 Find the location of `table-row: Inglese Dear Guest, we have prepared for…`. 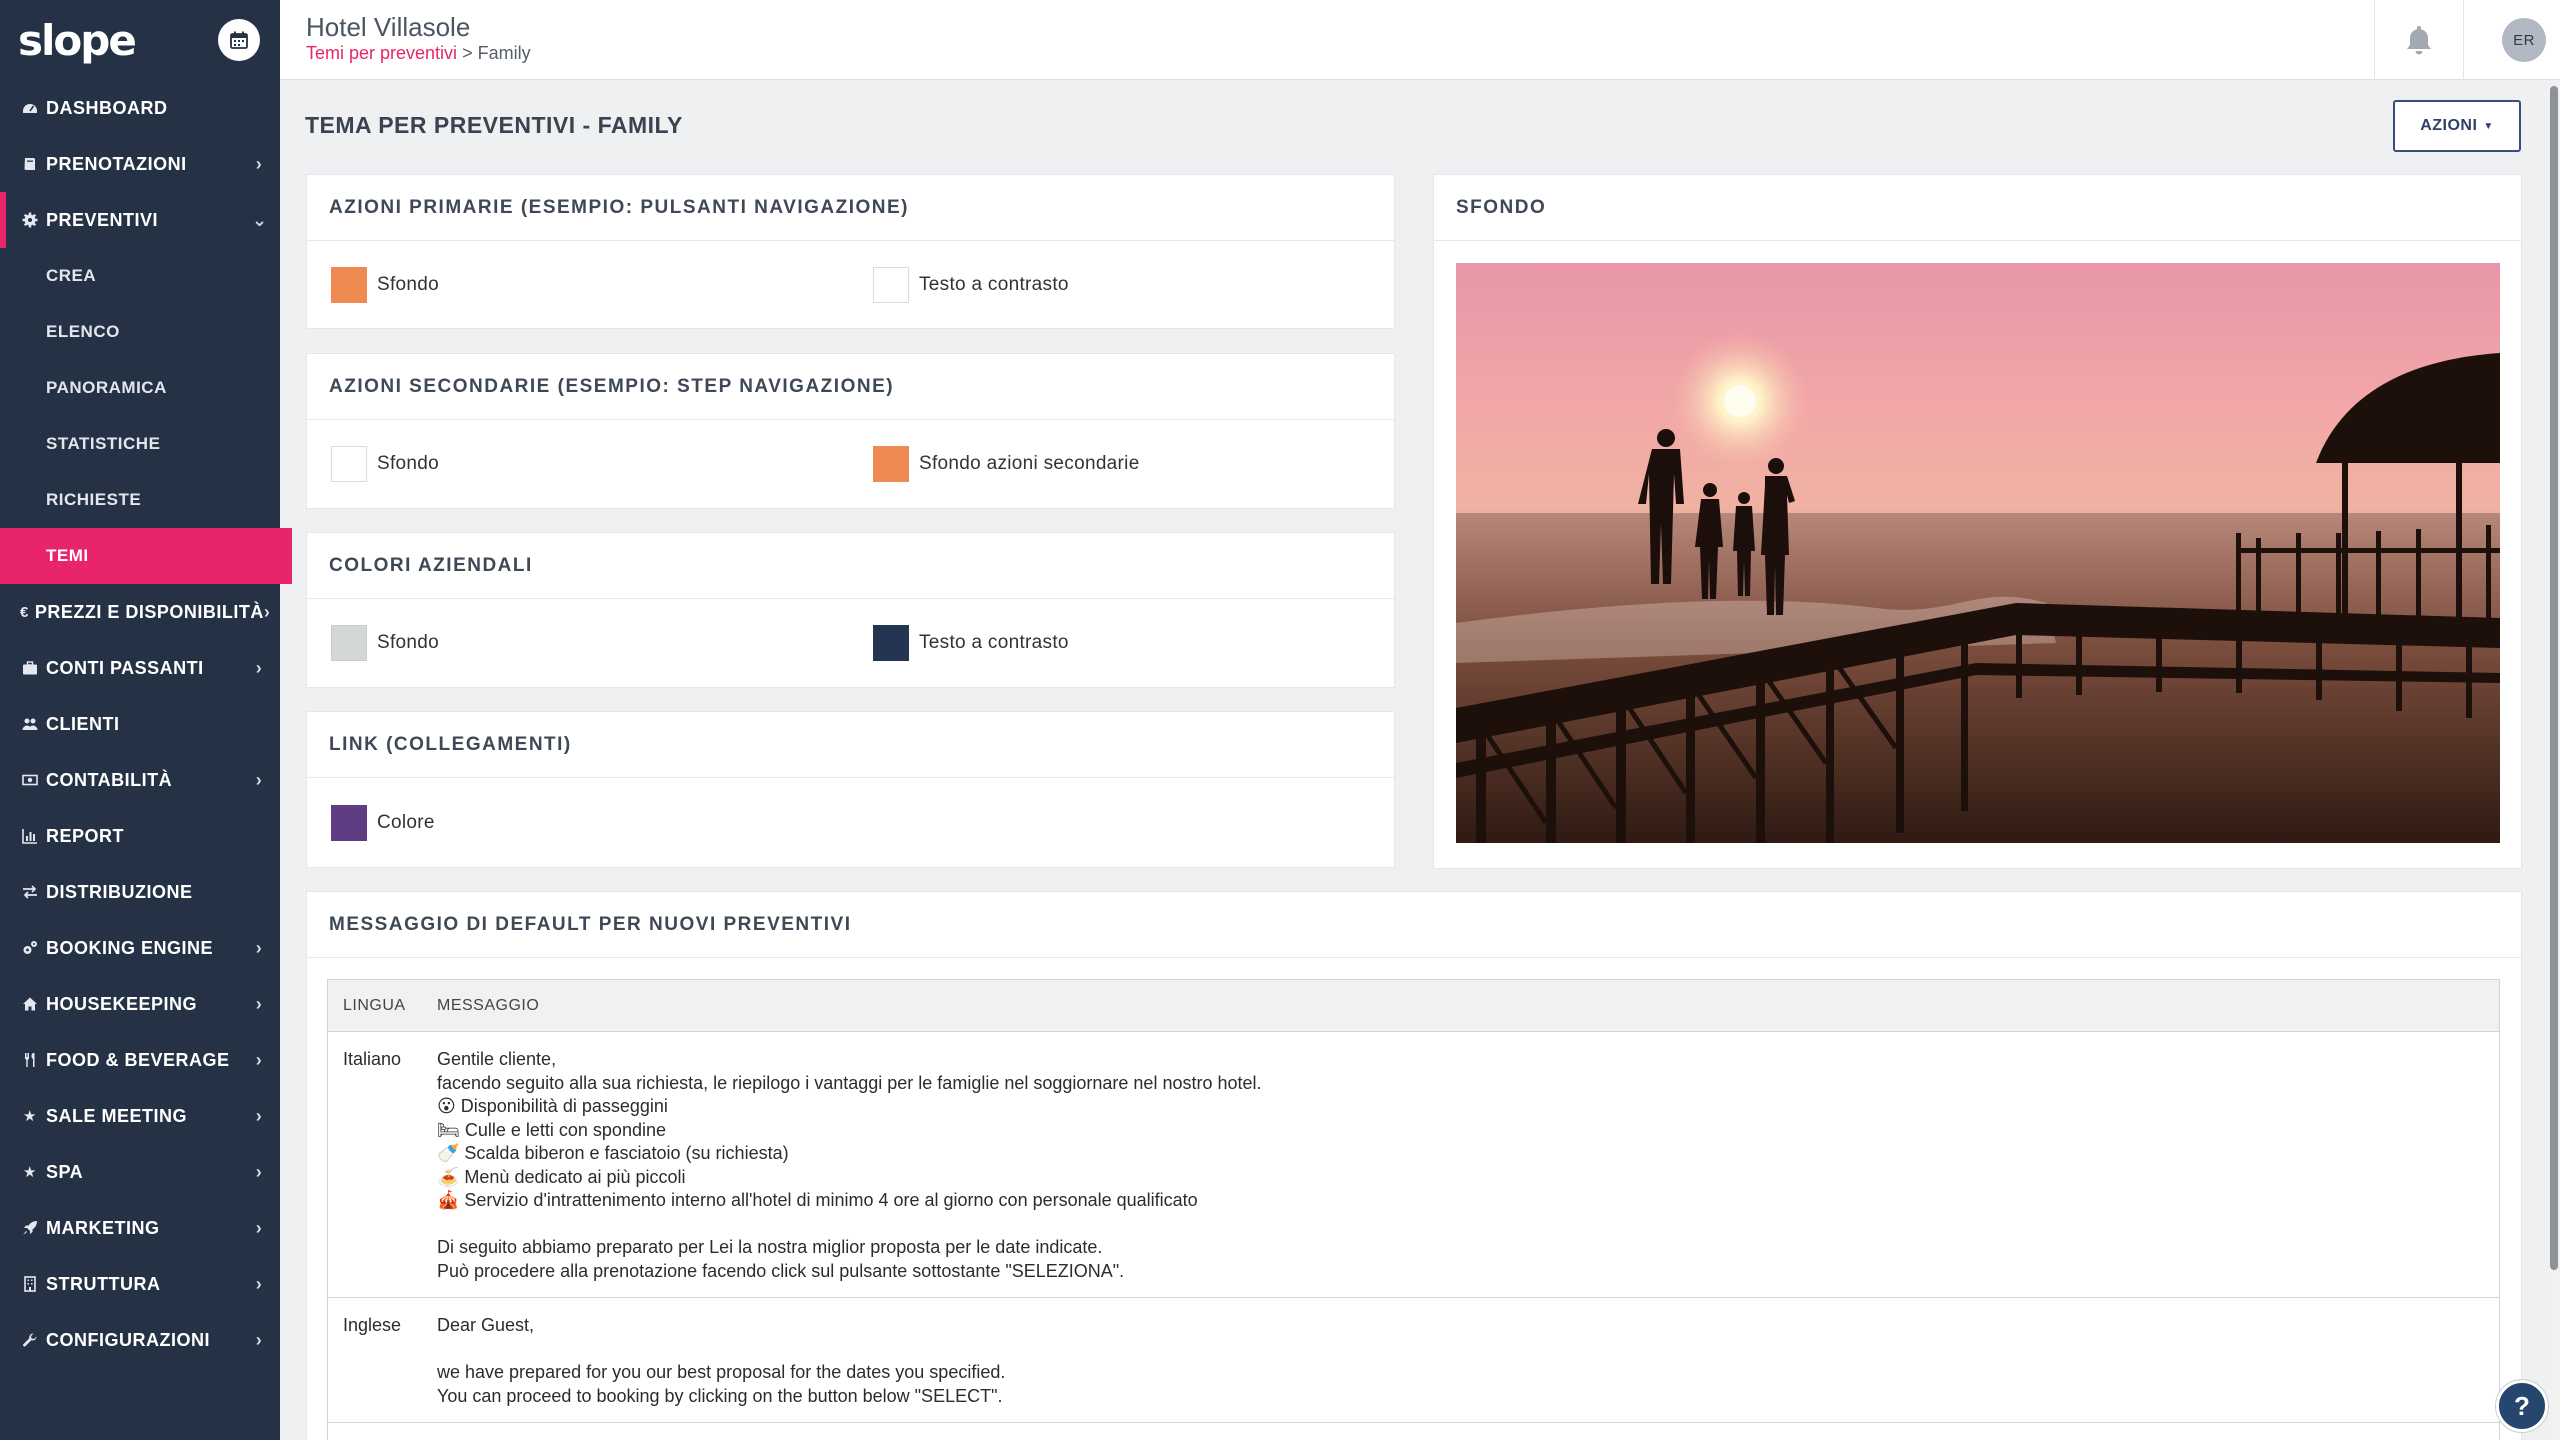

table-row: Inglese Dear Guest, we have prepared for… is located at coordinates (1413, 1360).